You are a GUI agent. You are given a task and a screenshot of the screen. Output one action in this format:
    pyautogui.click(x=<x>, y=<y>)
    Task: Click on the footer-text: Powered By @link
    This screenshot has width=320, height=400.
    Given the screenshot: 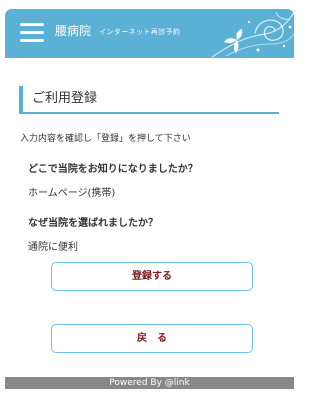 What is the action you would take?
    pyautogui.click(x=149, y=383)
    